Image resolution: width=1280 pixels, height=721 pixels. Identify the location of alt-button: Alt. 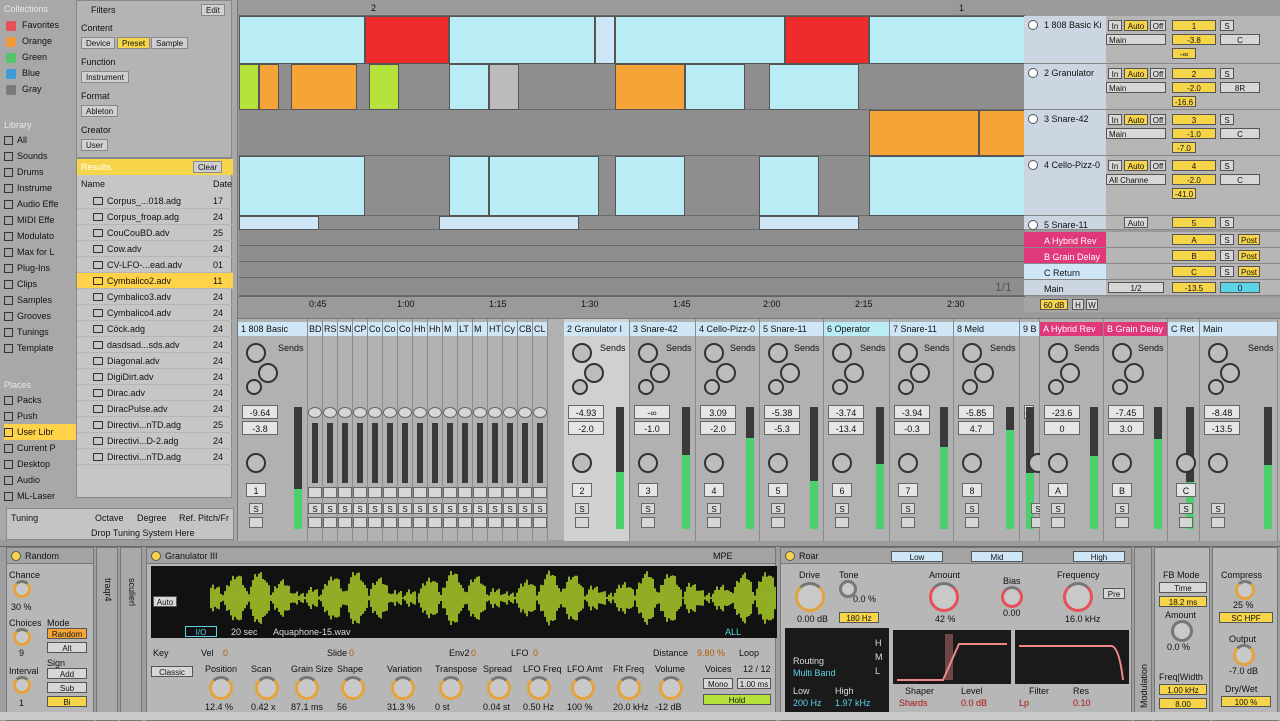
(67, 647).